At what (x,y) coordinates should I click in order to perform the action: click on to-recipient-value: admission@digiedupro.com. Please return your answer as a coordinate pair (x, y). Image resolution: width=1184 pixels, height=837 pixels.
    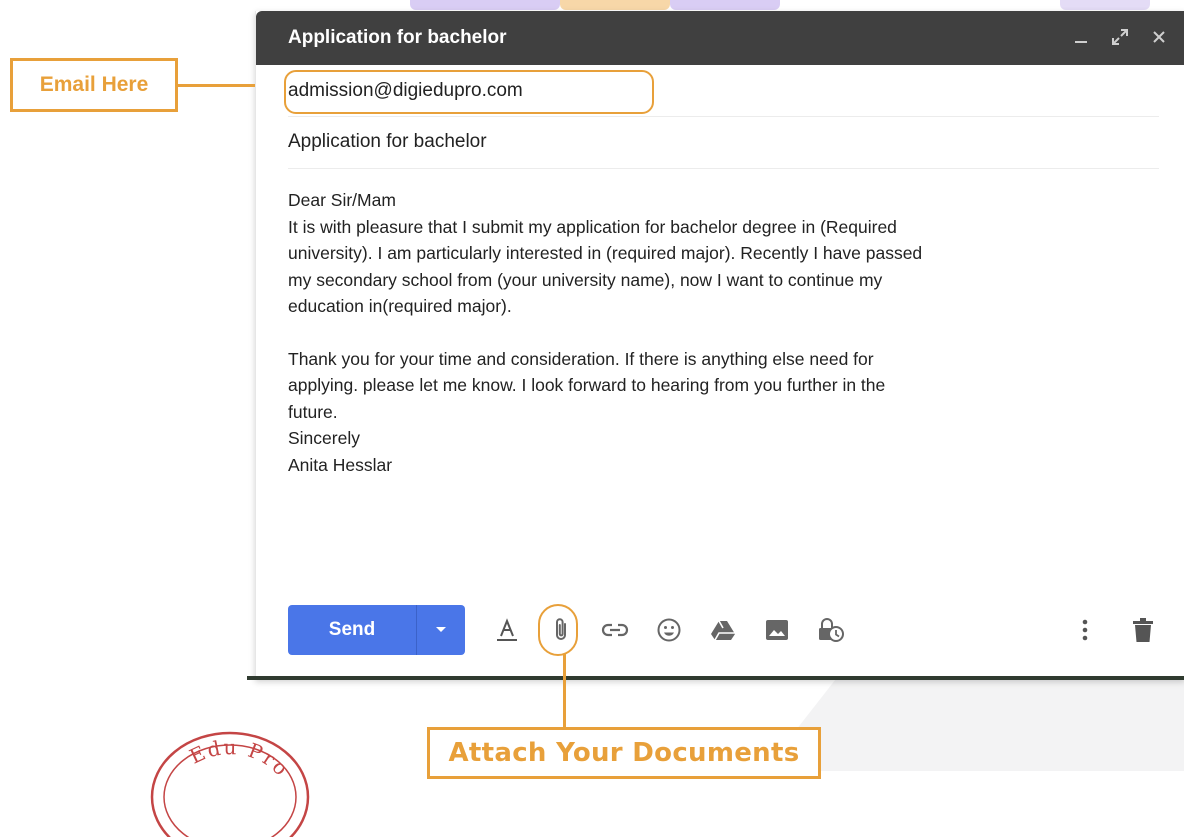
    Looking at the image, I should click on (405, 91).